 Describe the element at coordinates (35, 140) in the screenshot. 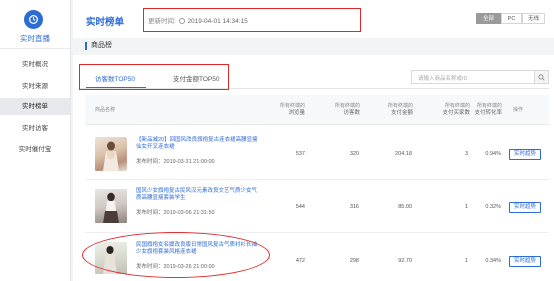

I see `sidebar: 实时直播 实时概况 实时来源 实时榜单 实时访客 实时催付宝` at that location.